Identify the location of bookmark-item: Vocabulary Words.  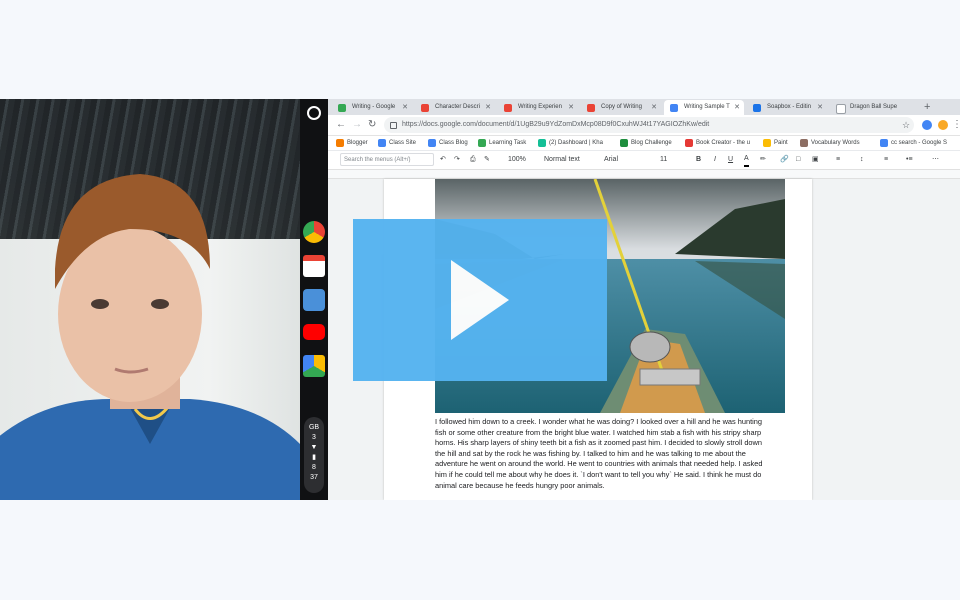
(830, 143).